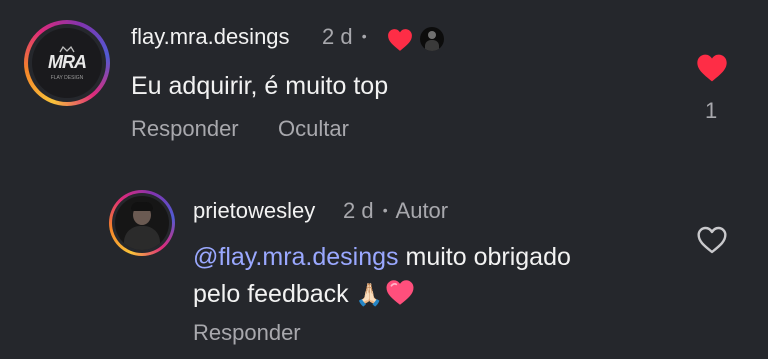 Image resolution: width=768 pixels, height=359 pixels. I want to click on comment-text: Eu adquirir, é muito top, so click(260, 86).